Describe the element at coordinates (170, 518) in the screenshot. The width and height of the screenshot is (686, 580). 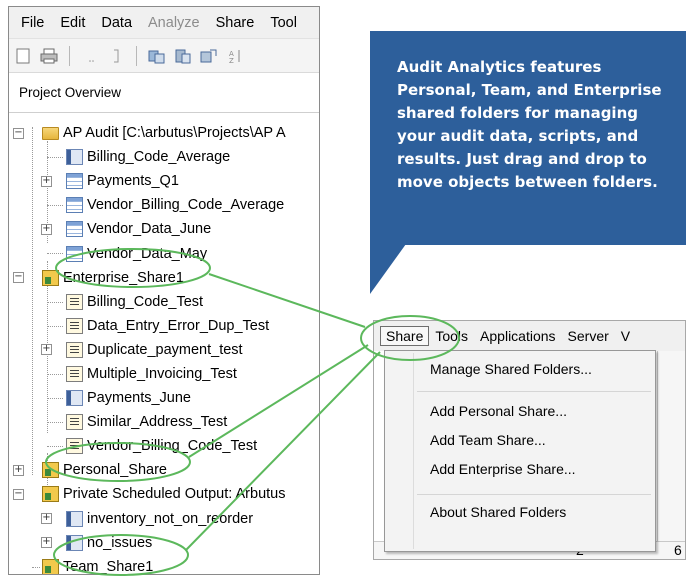
I see `tree-label: inventory_not_on_reorder` at that location.